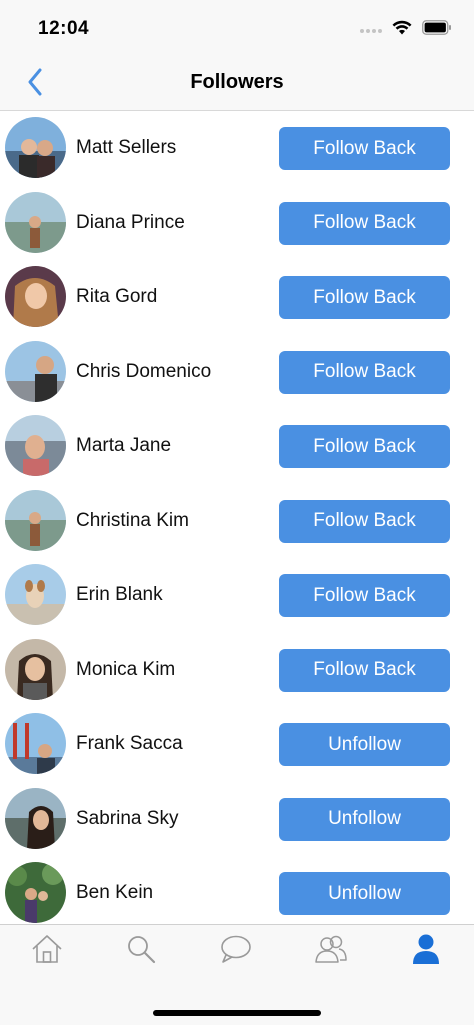  Describe the element at coordinates (127, 818) in the screenshot. I see `follower-name: Sabrina Sky` at that location.